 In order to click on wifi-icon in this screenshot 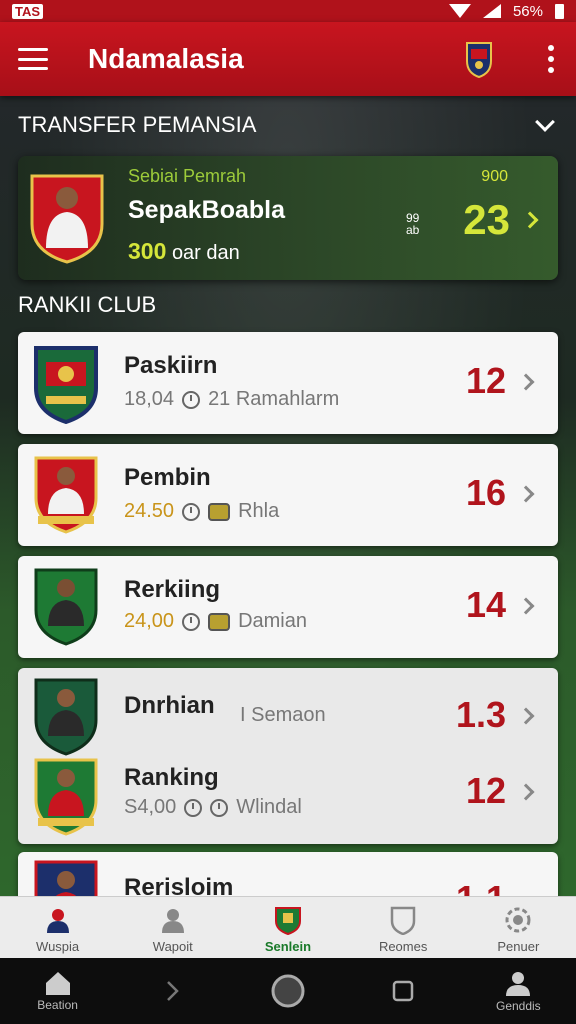, I will do `click(459, 11)`.